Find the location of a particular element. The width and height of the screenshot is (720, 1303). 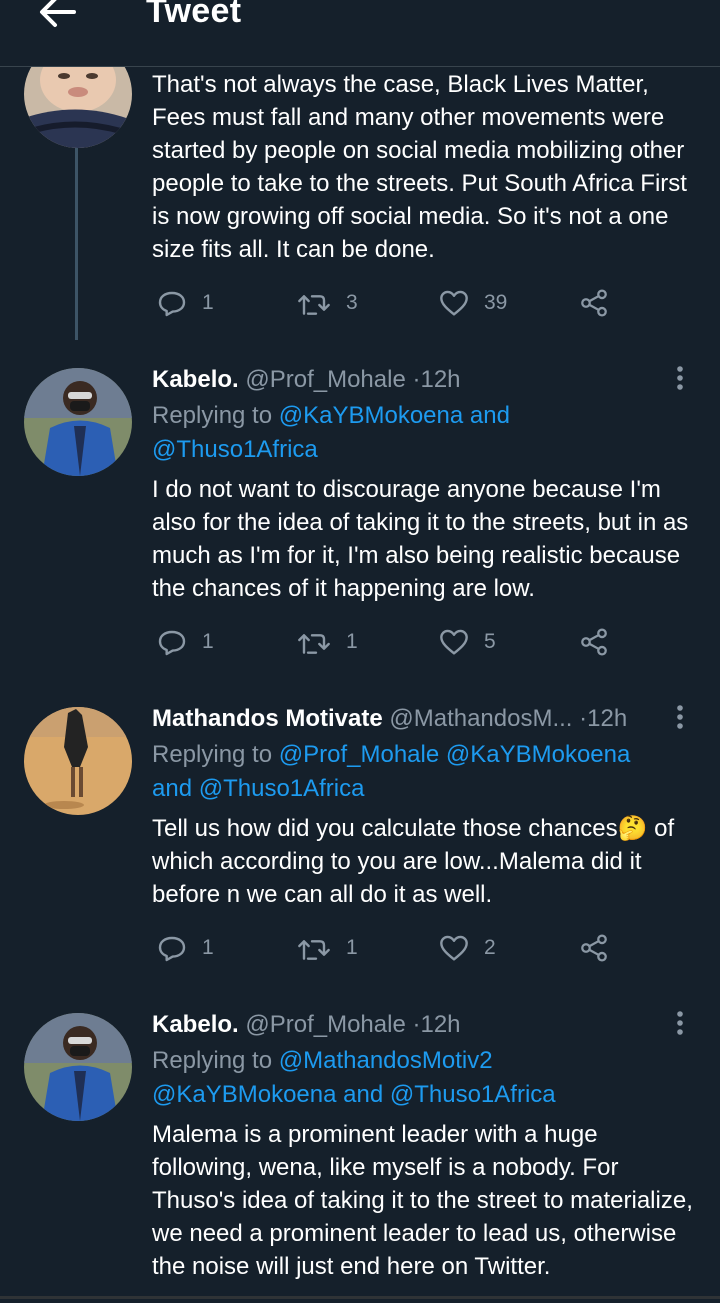

like-count: 39 is located at coordinates (496, 302).